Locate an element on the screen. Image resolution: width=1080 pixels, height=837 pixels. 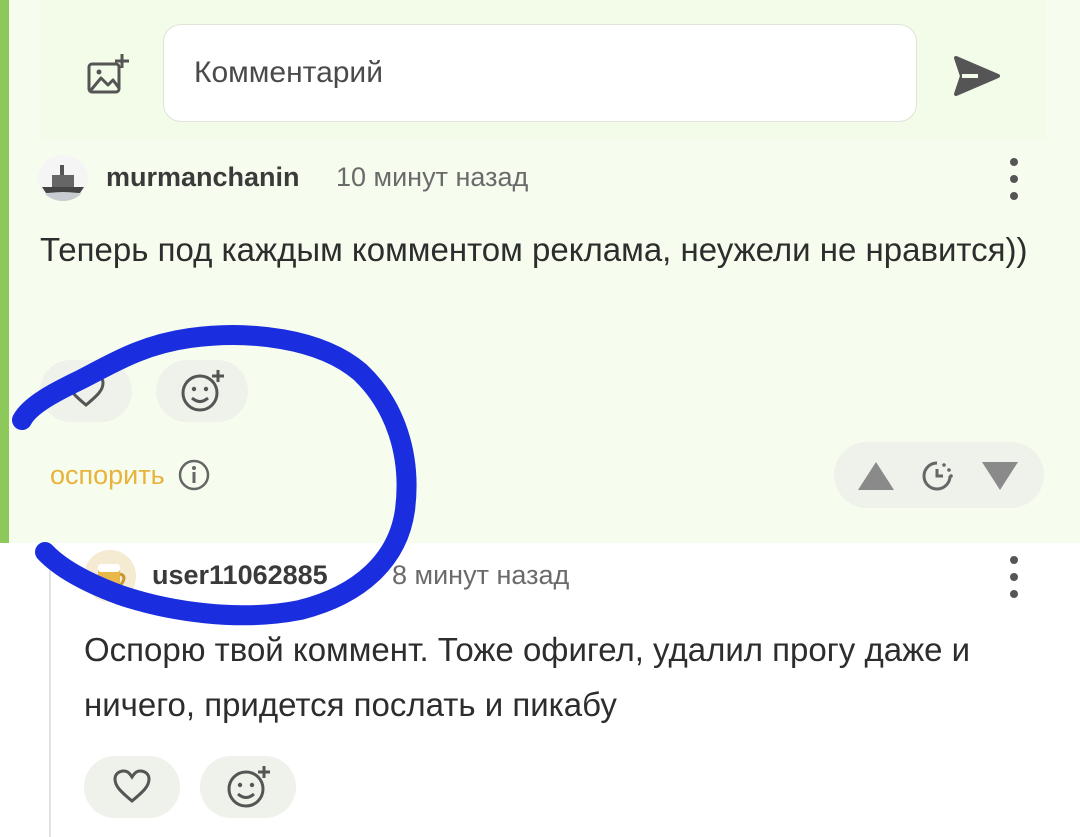
rating-widget is located at coordinates (939, 475).